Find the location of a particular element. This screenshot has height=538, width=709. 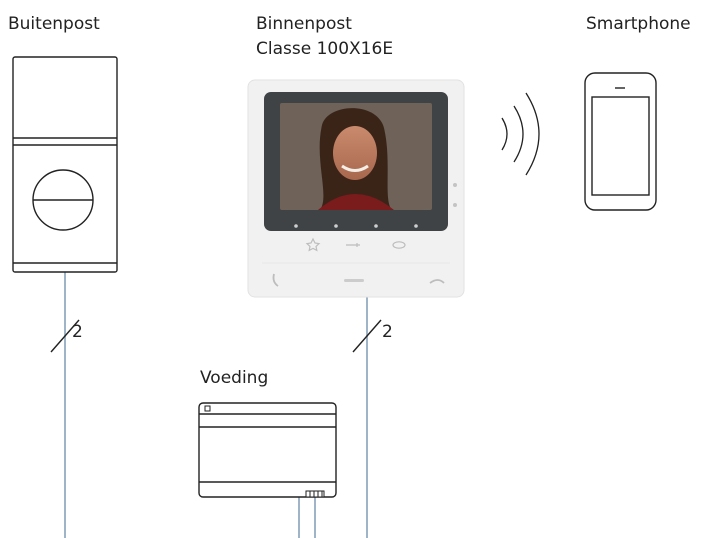

brand-mark is located at coordinates (354, 280).